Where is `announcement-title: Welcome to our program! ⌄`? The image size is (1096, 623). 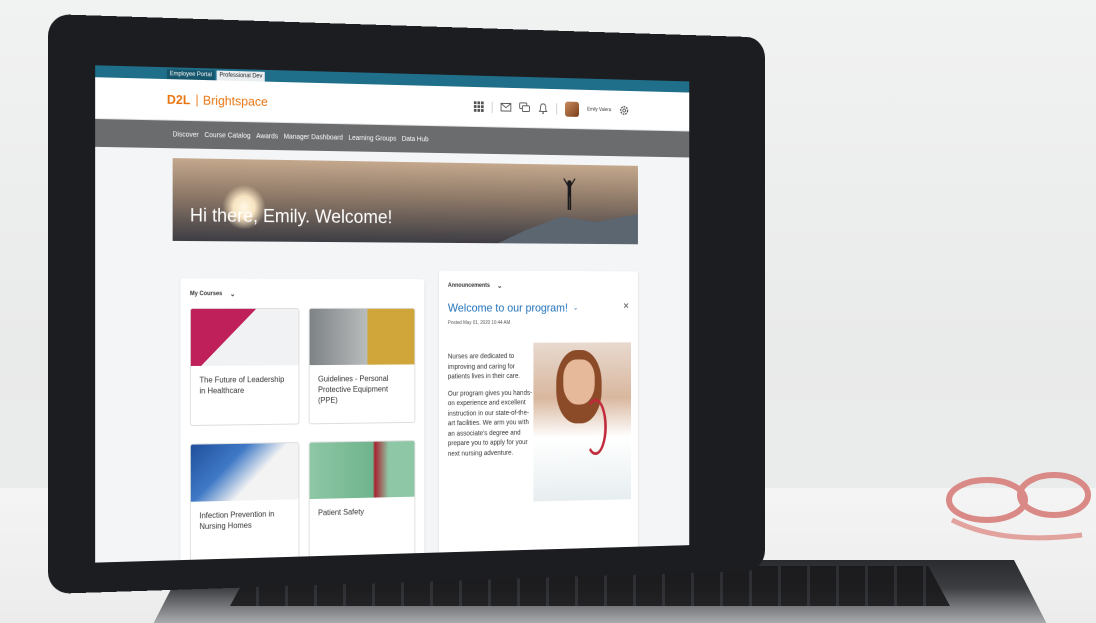 announcement-title: Welcome to our program! ⌄ is located at coordinates (538, 304).